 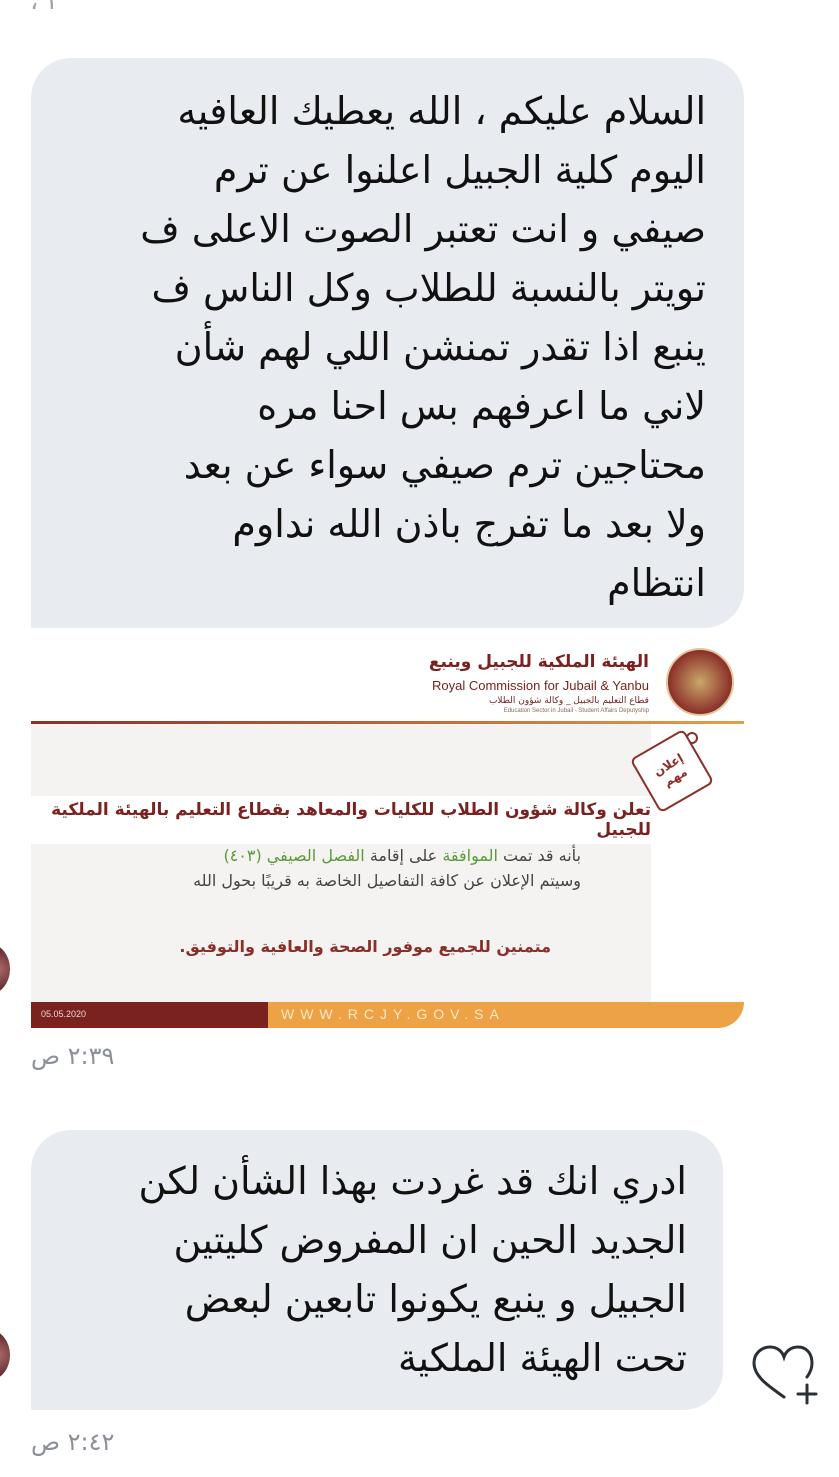 What do you see at coordinates (700, 682) in the screenshot?
I see `rcjy-seal-icon` at bounding box center [700, 682].